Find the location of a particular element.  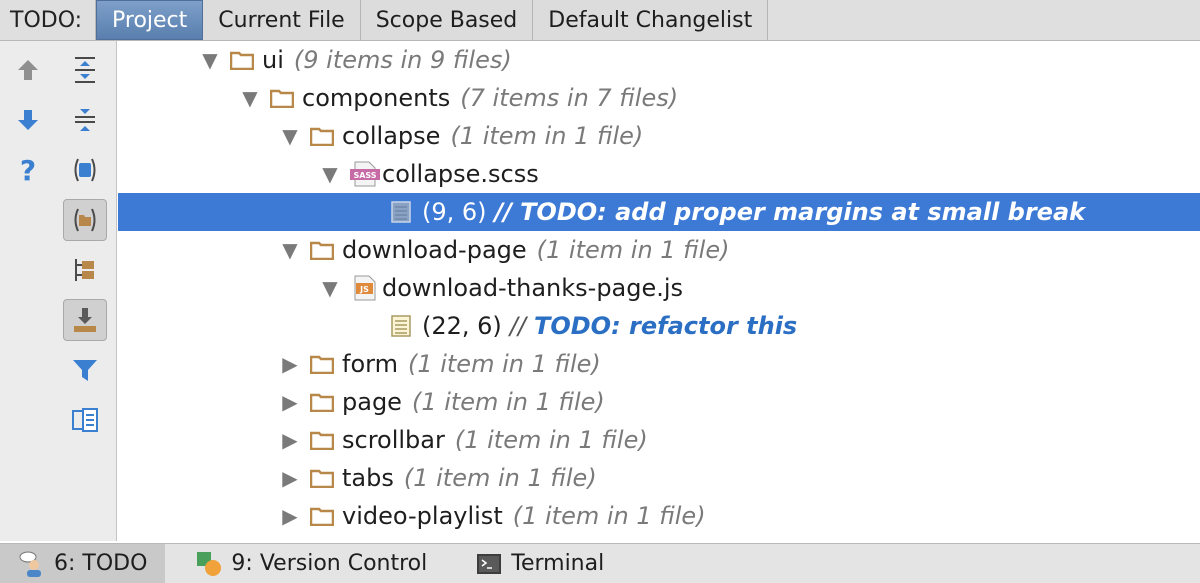

autoscroll-to-source-button is located at coordinates (85, 320).